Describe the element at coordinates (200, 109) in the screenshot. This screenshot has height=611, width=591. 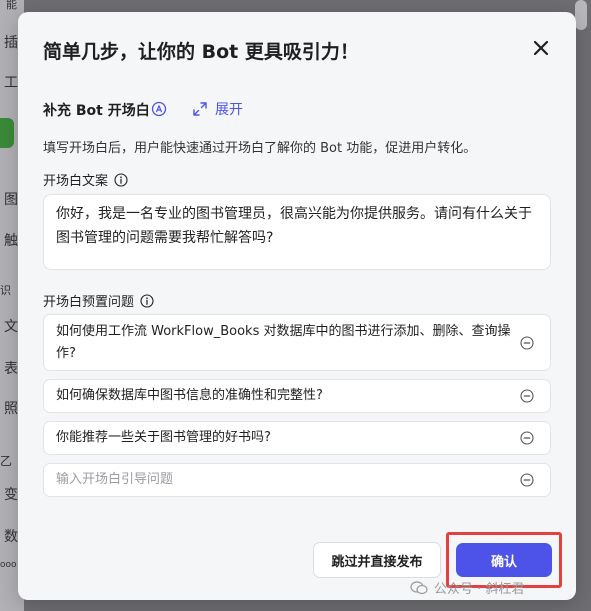
I see `expand-arrows-icon` at that location.